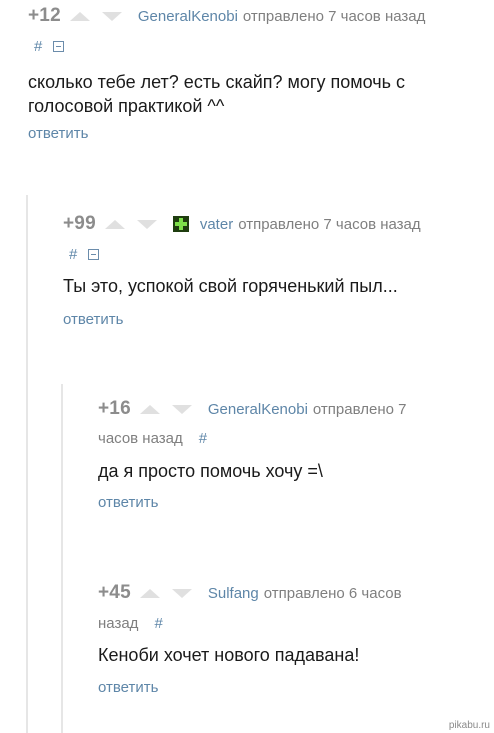 The width and height of the screenshot is (494, 733). Describe the element at coordinates (44, 15) in the screenshot. I see `rating: +12` at that location.